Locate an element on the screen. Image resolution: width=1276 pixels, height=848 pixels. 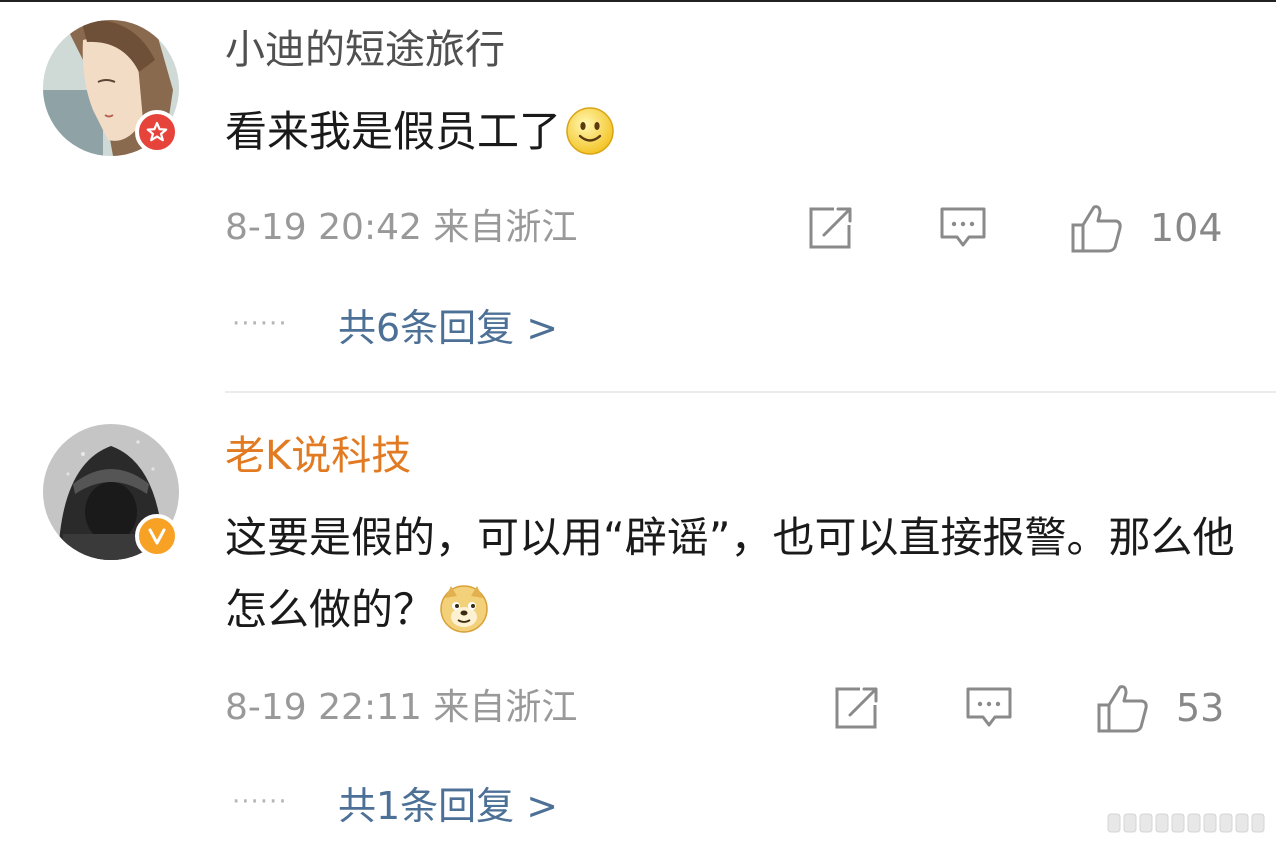
watermark-icon is located at coordinates (1186, 823).